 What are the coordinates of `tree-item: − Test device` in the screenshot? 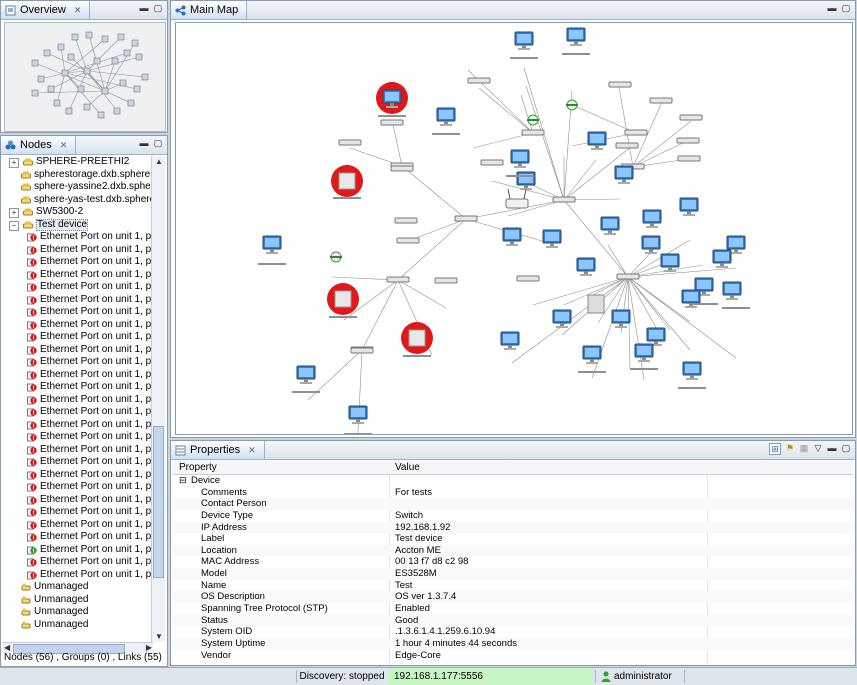 It's located at (78, 225).